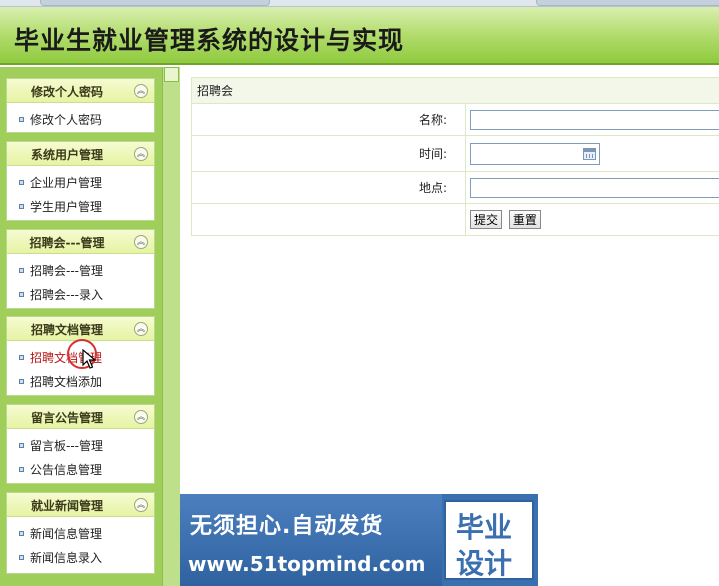 This screenshot has width=719, height=586. I want to click on time-date-picker, so click(535, 153).